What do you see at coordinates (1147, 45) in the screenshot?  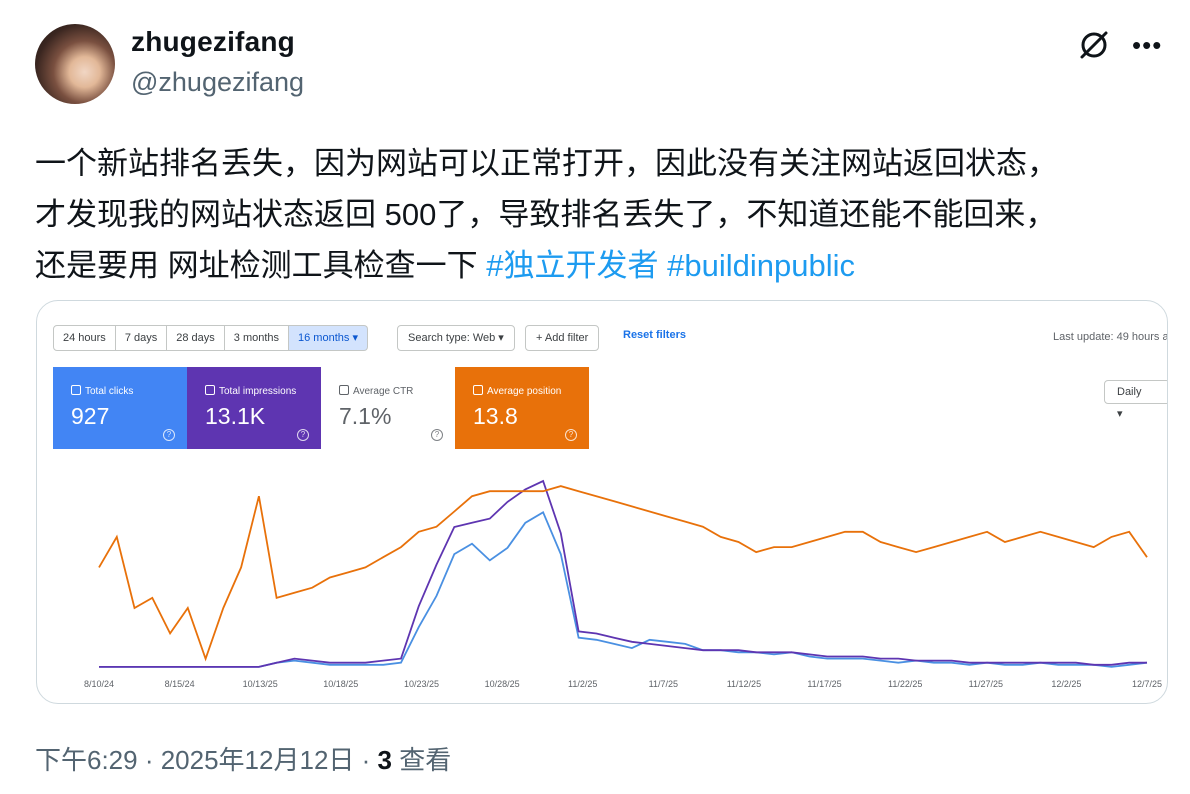 I see `more-icon: •••` at bounding box center [1147, 45].